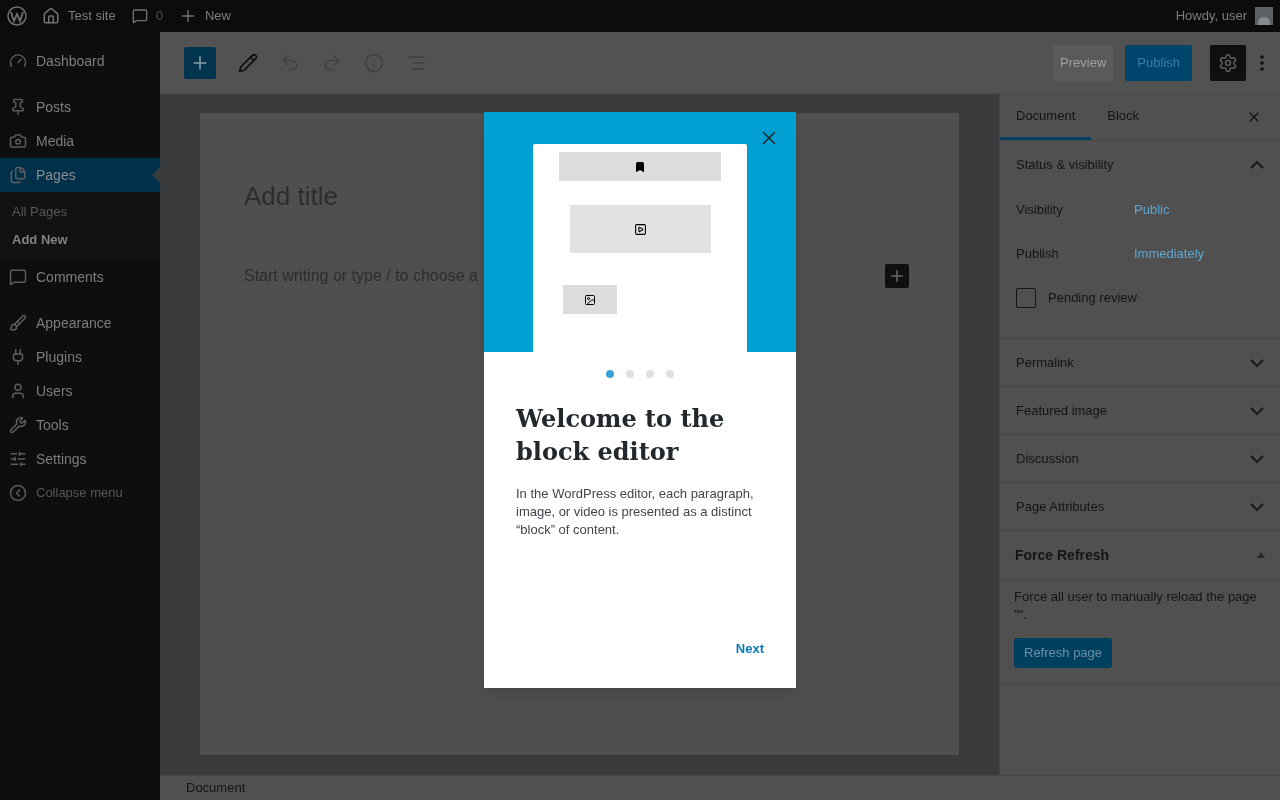  I want to click on field-label: Publish, so click(1038, 254).